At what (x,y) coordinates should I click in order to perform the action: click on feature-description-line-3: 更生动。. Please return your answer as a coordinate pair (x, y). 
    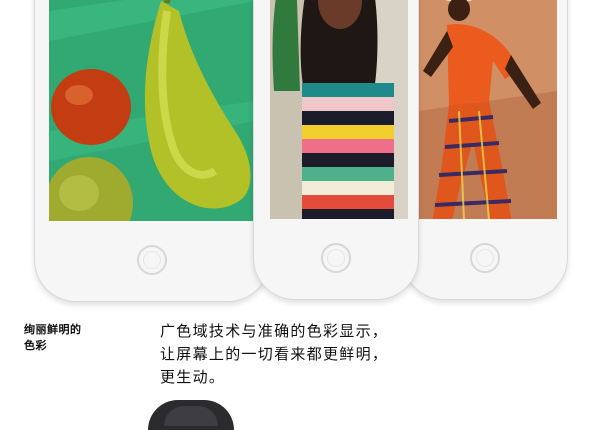
    Looking at the image, I should click on (193, 377).